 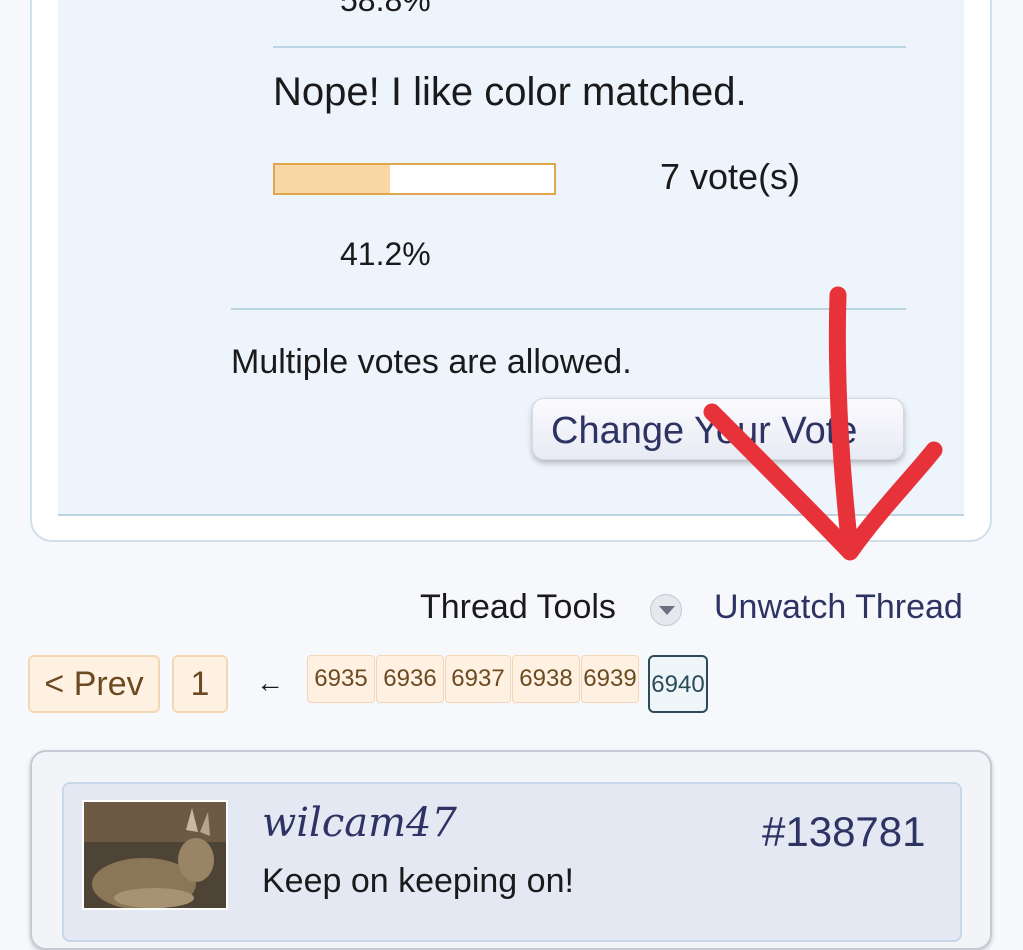 What do you see at coordinates (730, 176) in the screenshot?
I see `poll-option-votes: 7 vote(s)` at bounding box center [730, 176].